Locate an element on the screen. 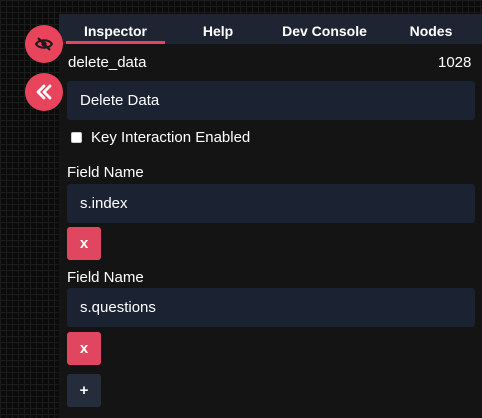 Image resolution: width=482 pixels, height=418 pixels. tab-dev-console: Dev Console is located at coordinates (324, 29).